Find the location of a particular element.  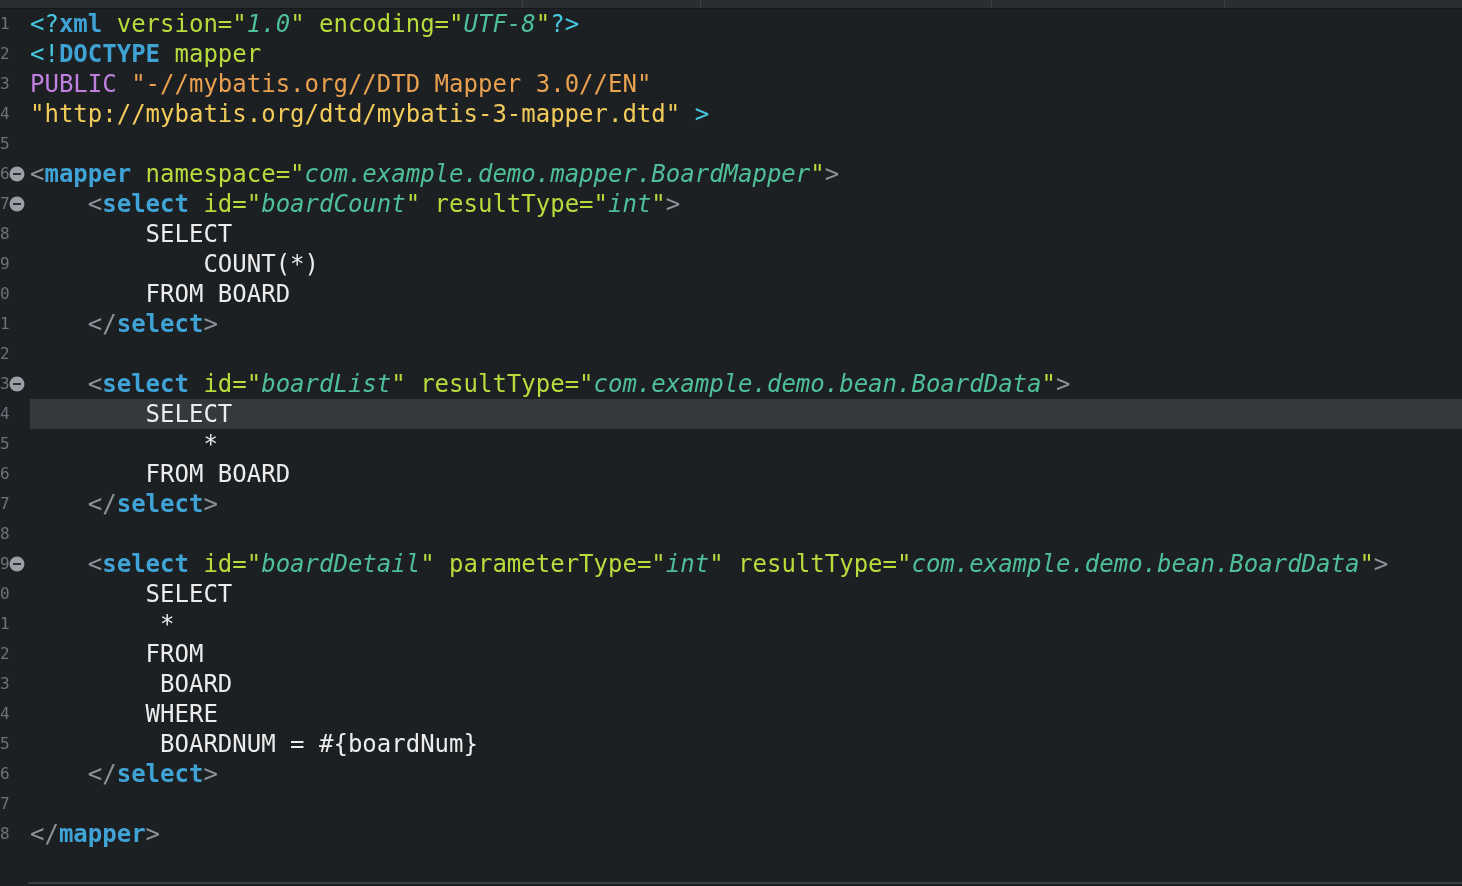

code-line: </mapper> is located at coordinates (95, 834).